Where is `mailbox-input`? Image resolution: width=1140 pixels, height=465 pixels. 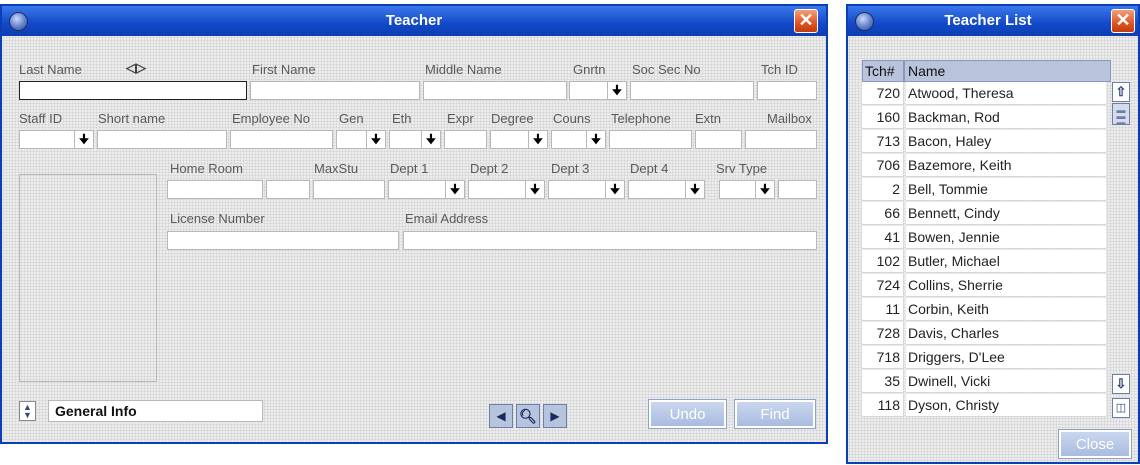
mailbox-input is located at coordinates (781, 139).